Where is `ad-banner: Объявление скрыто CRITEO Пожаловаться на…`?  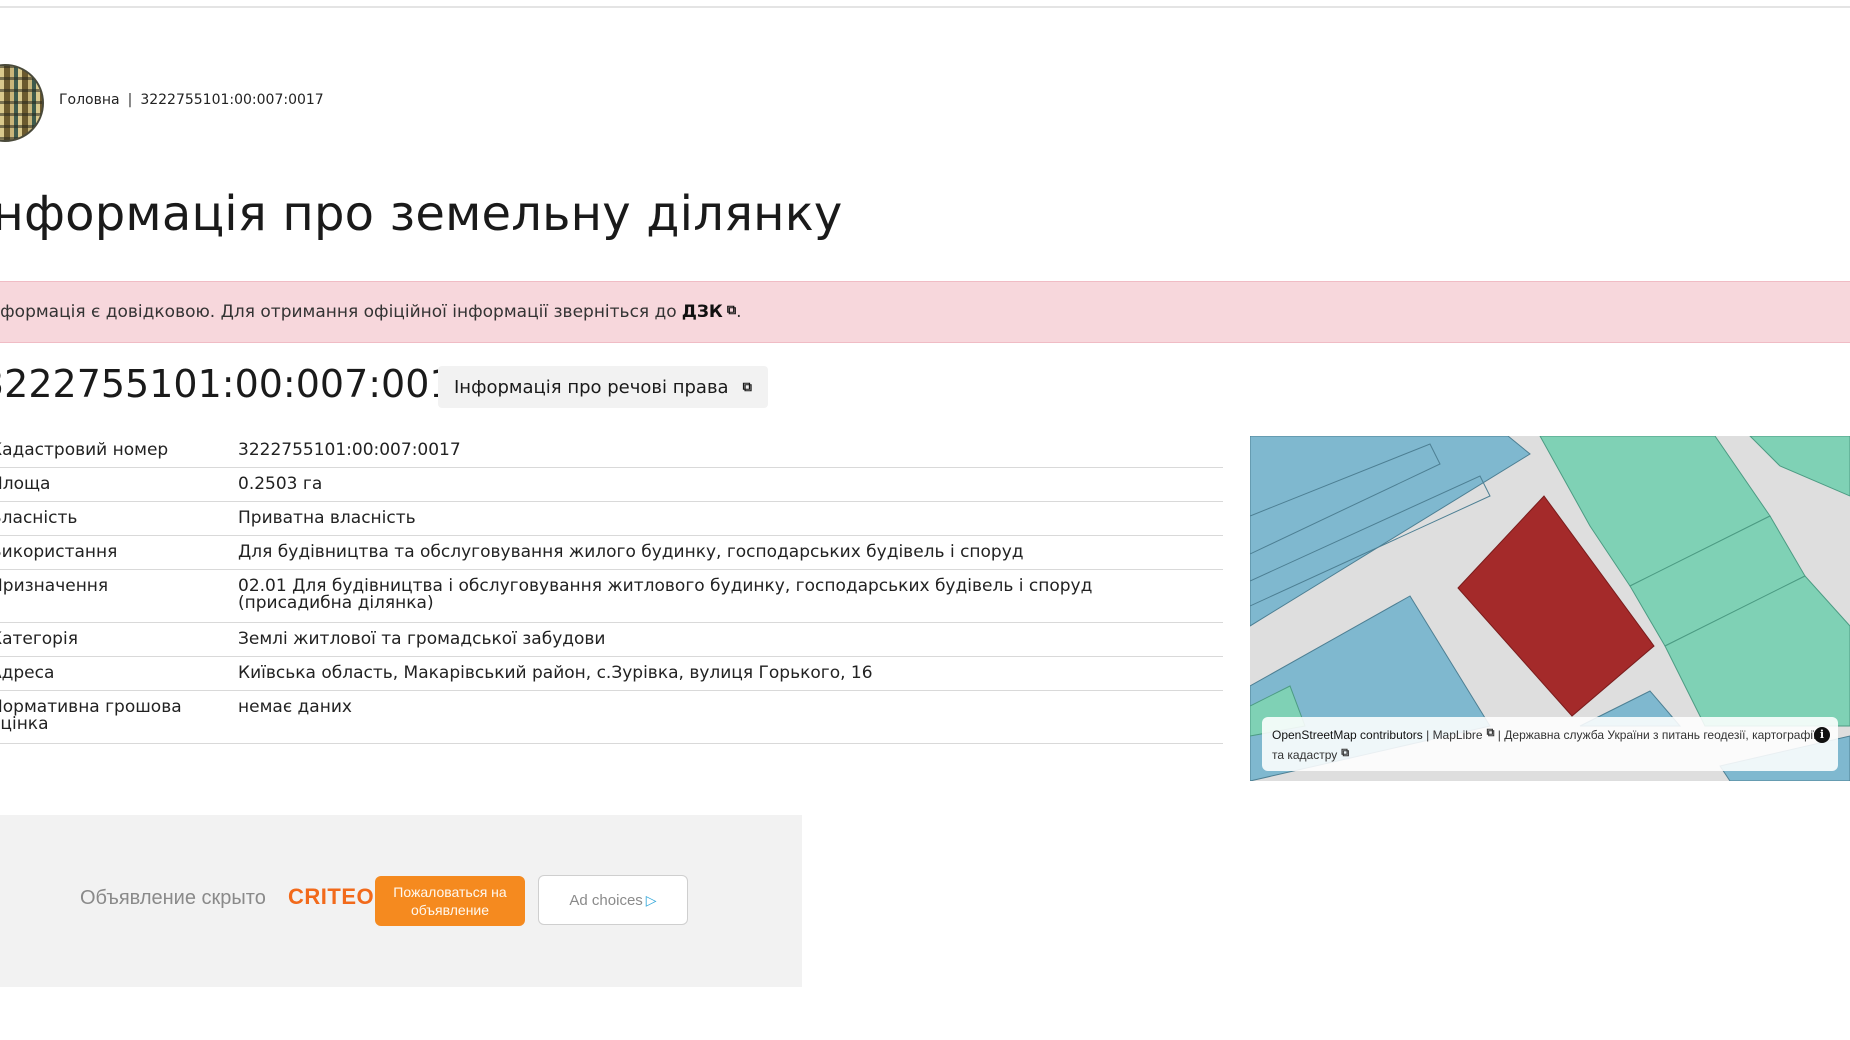
ad-banner: Объявление скрыто CRITEO Пожаловаться на… is located at coordinates (401, 901).